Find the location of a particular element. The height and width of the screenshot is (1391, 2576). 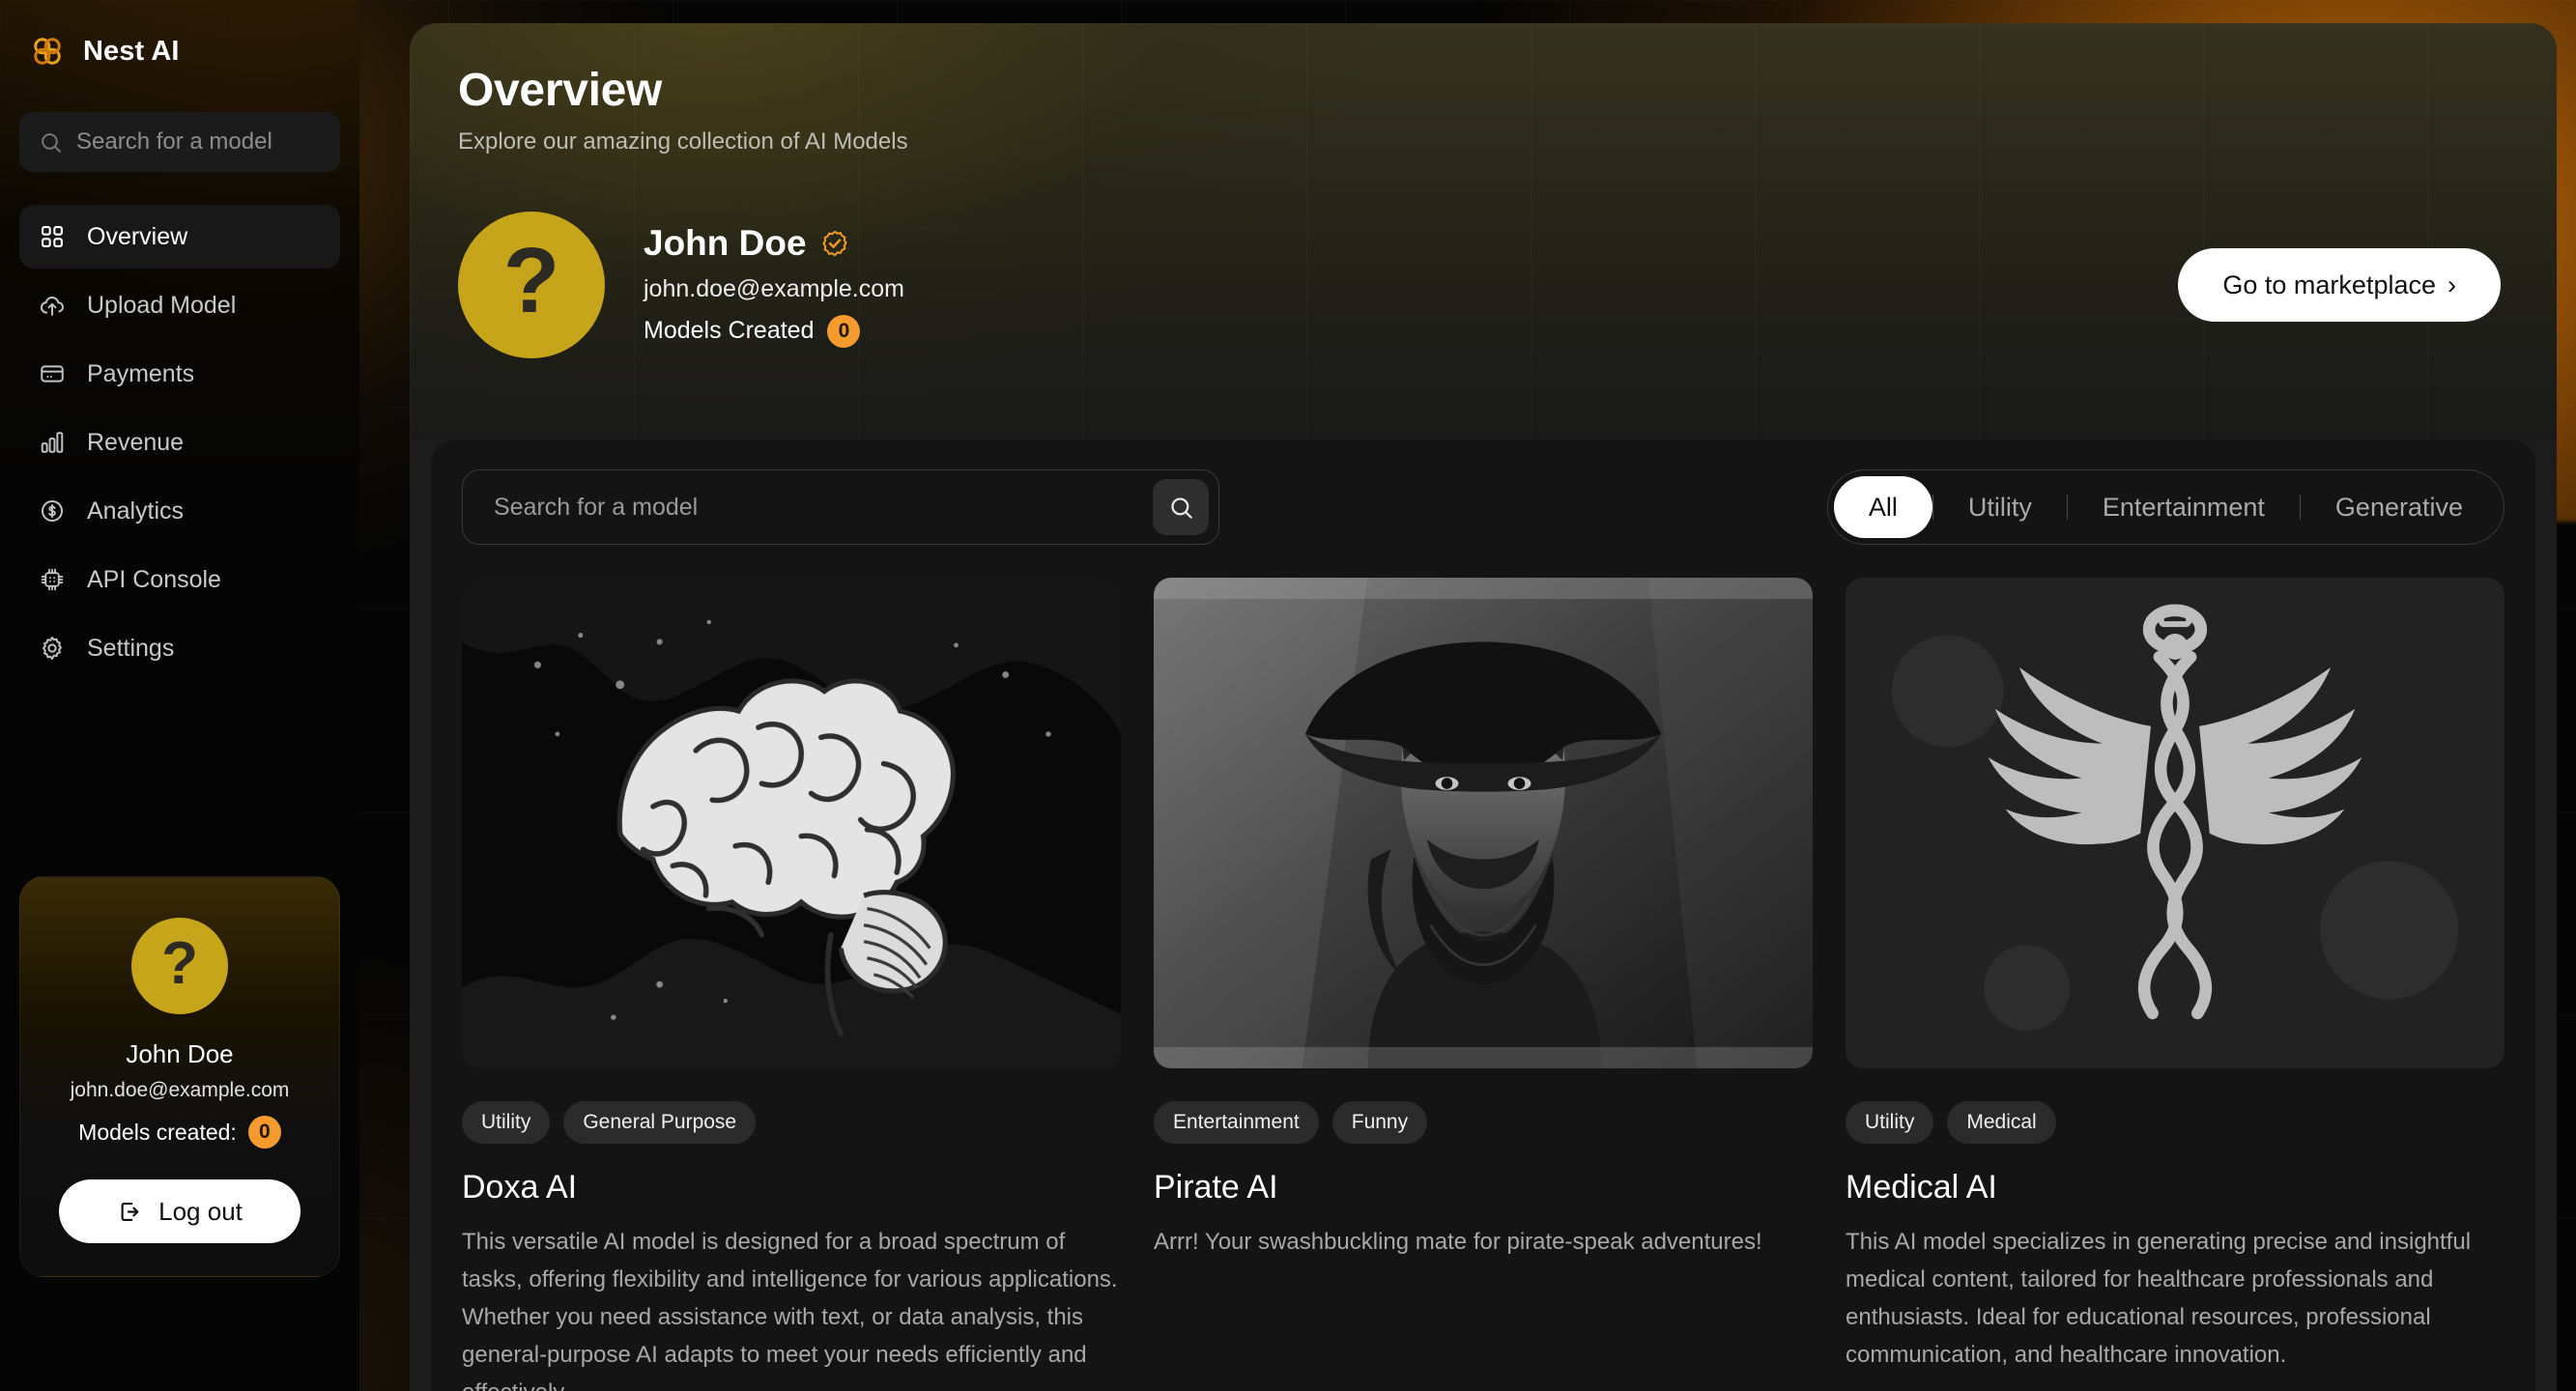

sidebar-item-label: Payments is located at coordinates (141, 373).